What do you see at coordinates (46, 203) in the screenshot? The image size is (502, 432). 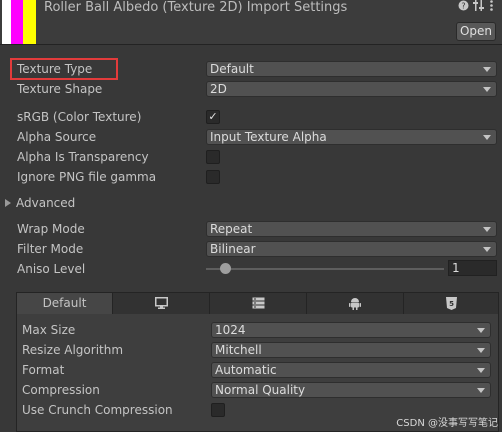 I see `advanced-label: Advanced` at bounding box center [46, 203].